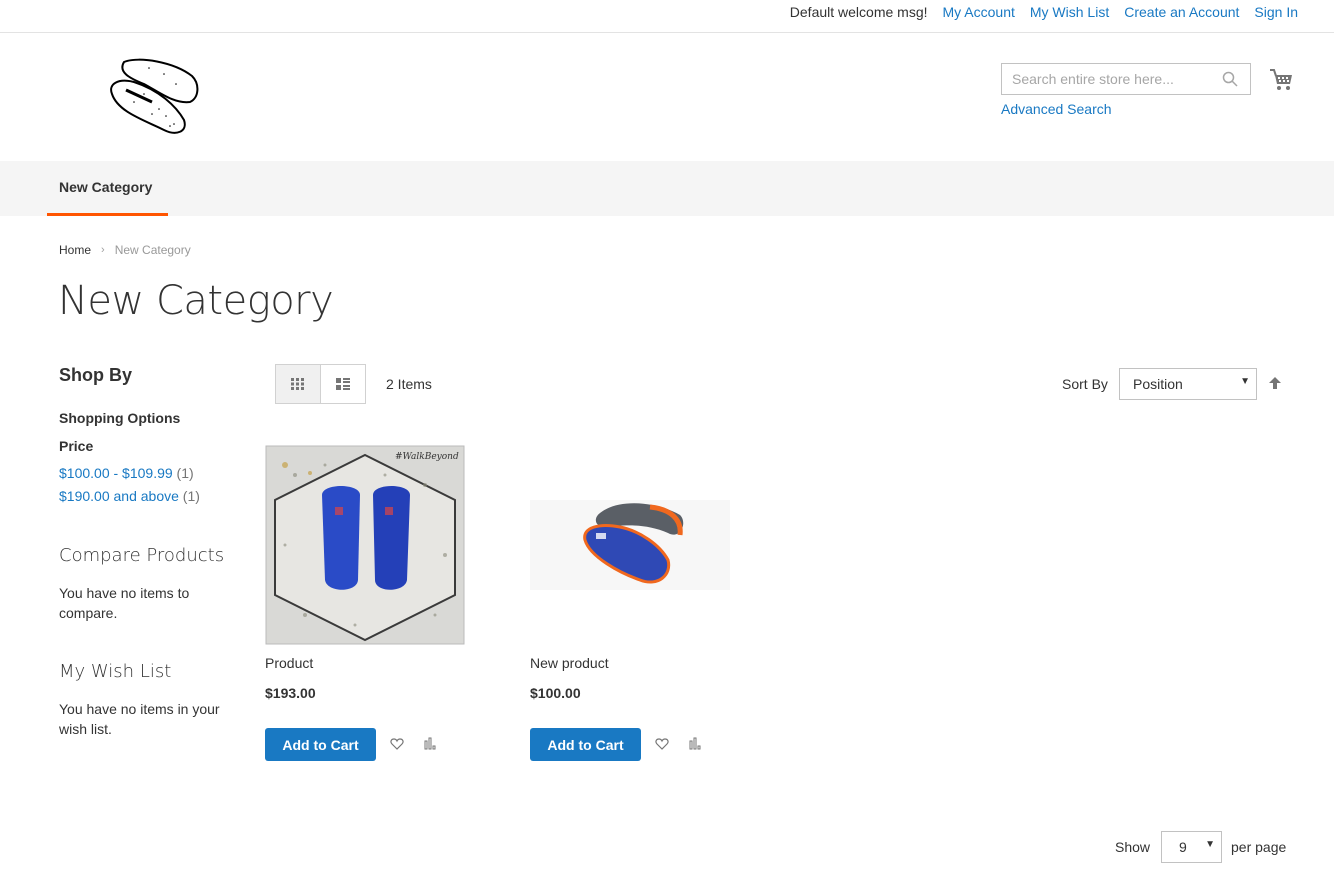 The width and height of the screenshot is (1334, 871). I want to click on product-image: #WalkBeyond, so click(365, 545).